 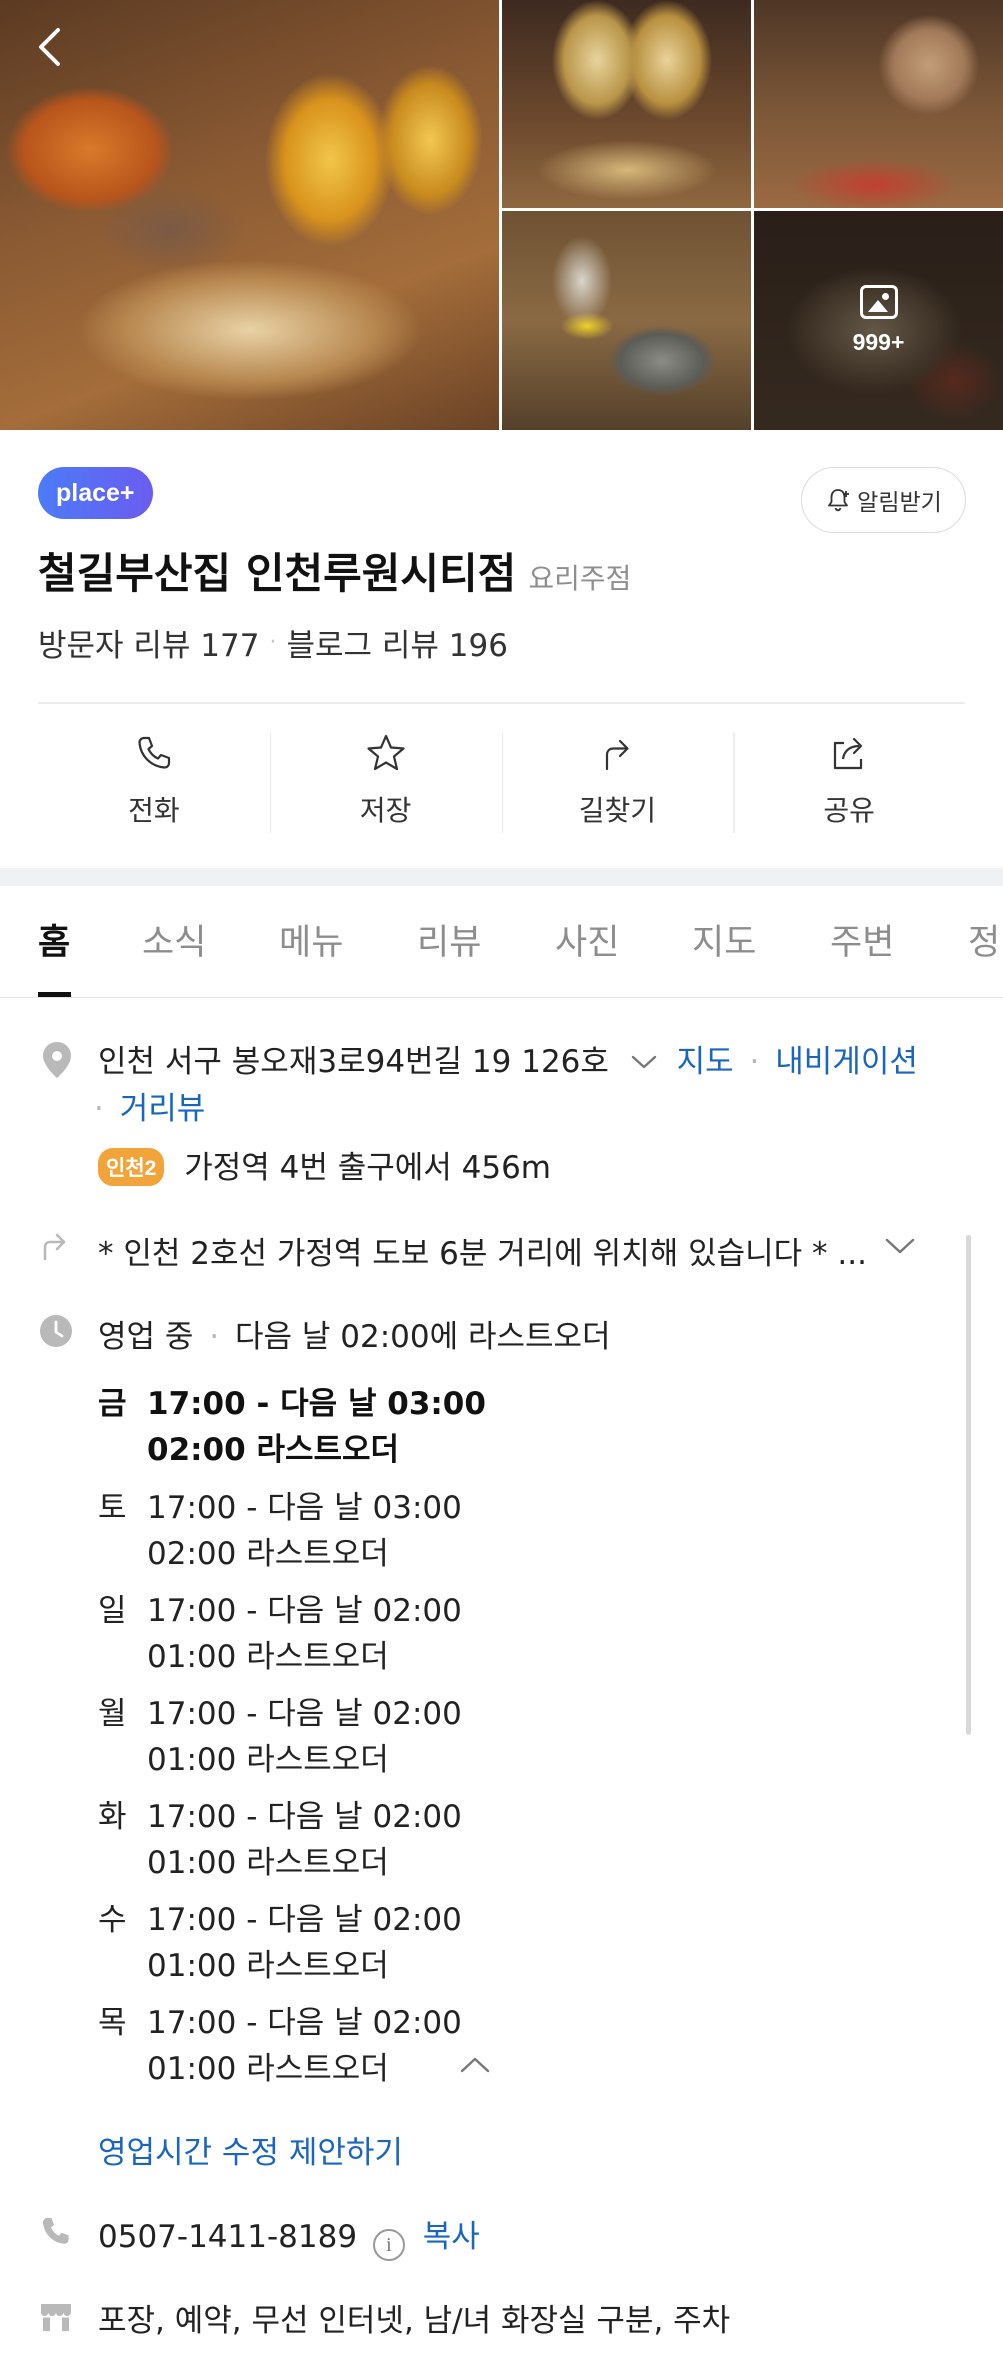 What do you see at coordinates (56, 2317) in the screenshot?
I see `store-icon` at bounding box center [56, 2317].